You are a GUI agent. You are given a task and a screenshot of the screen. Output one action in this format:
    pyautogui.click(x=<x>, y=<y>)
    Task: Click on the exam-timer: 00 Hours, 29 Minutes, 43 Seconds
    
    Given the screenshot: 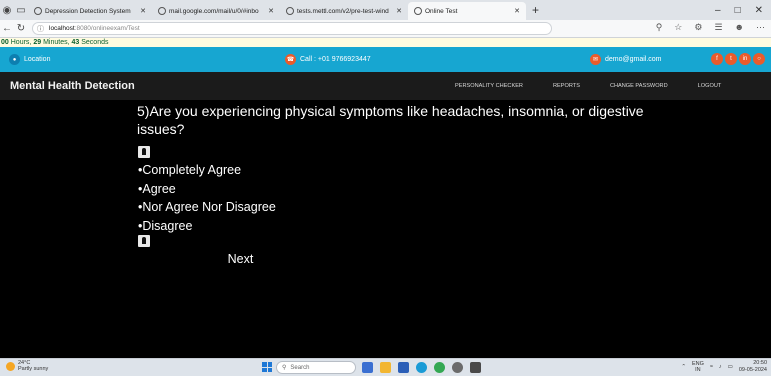 What is the action you would take?
    pyautogui.click(x=385, y=42)
    